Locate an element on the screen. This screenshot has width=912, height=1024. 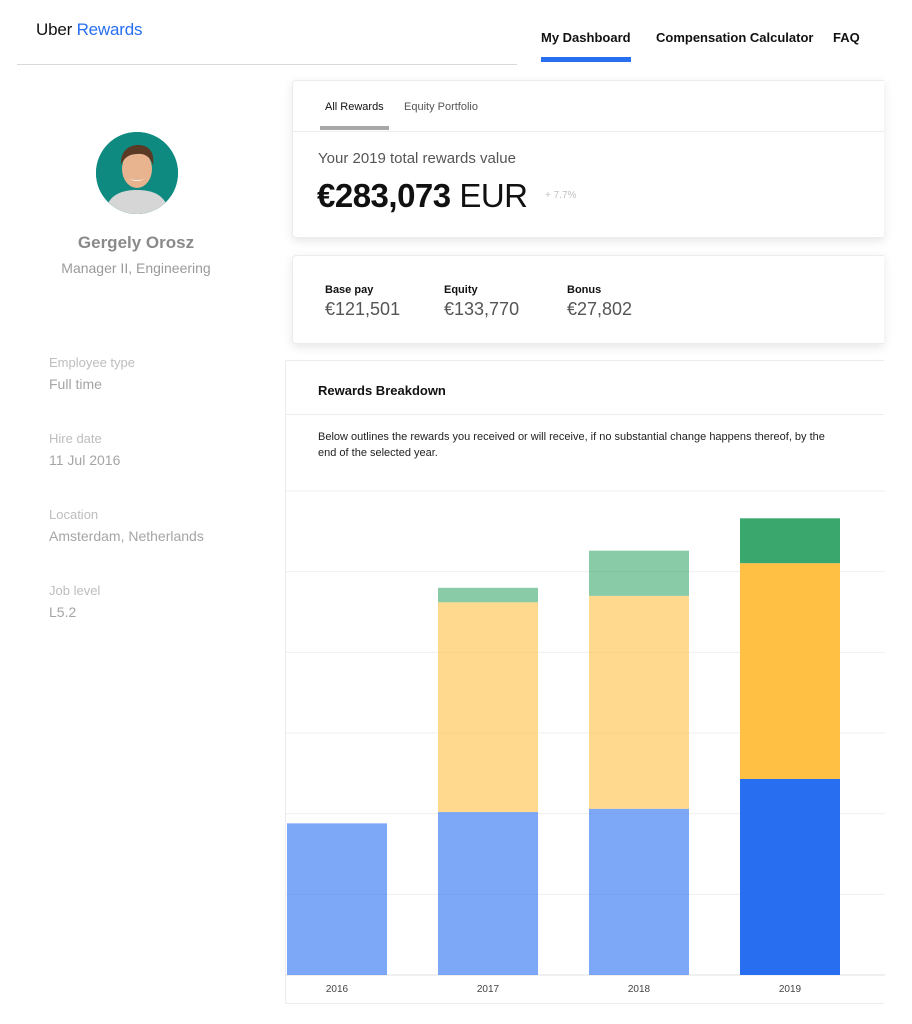
chart-x-tick-label: 2019 is located at coordinates (790, 989).